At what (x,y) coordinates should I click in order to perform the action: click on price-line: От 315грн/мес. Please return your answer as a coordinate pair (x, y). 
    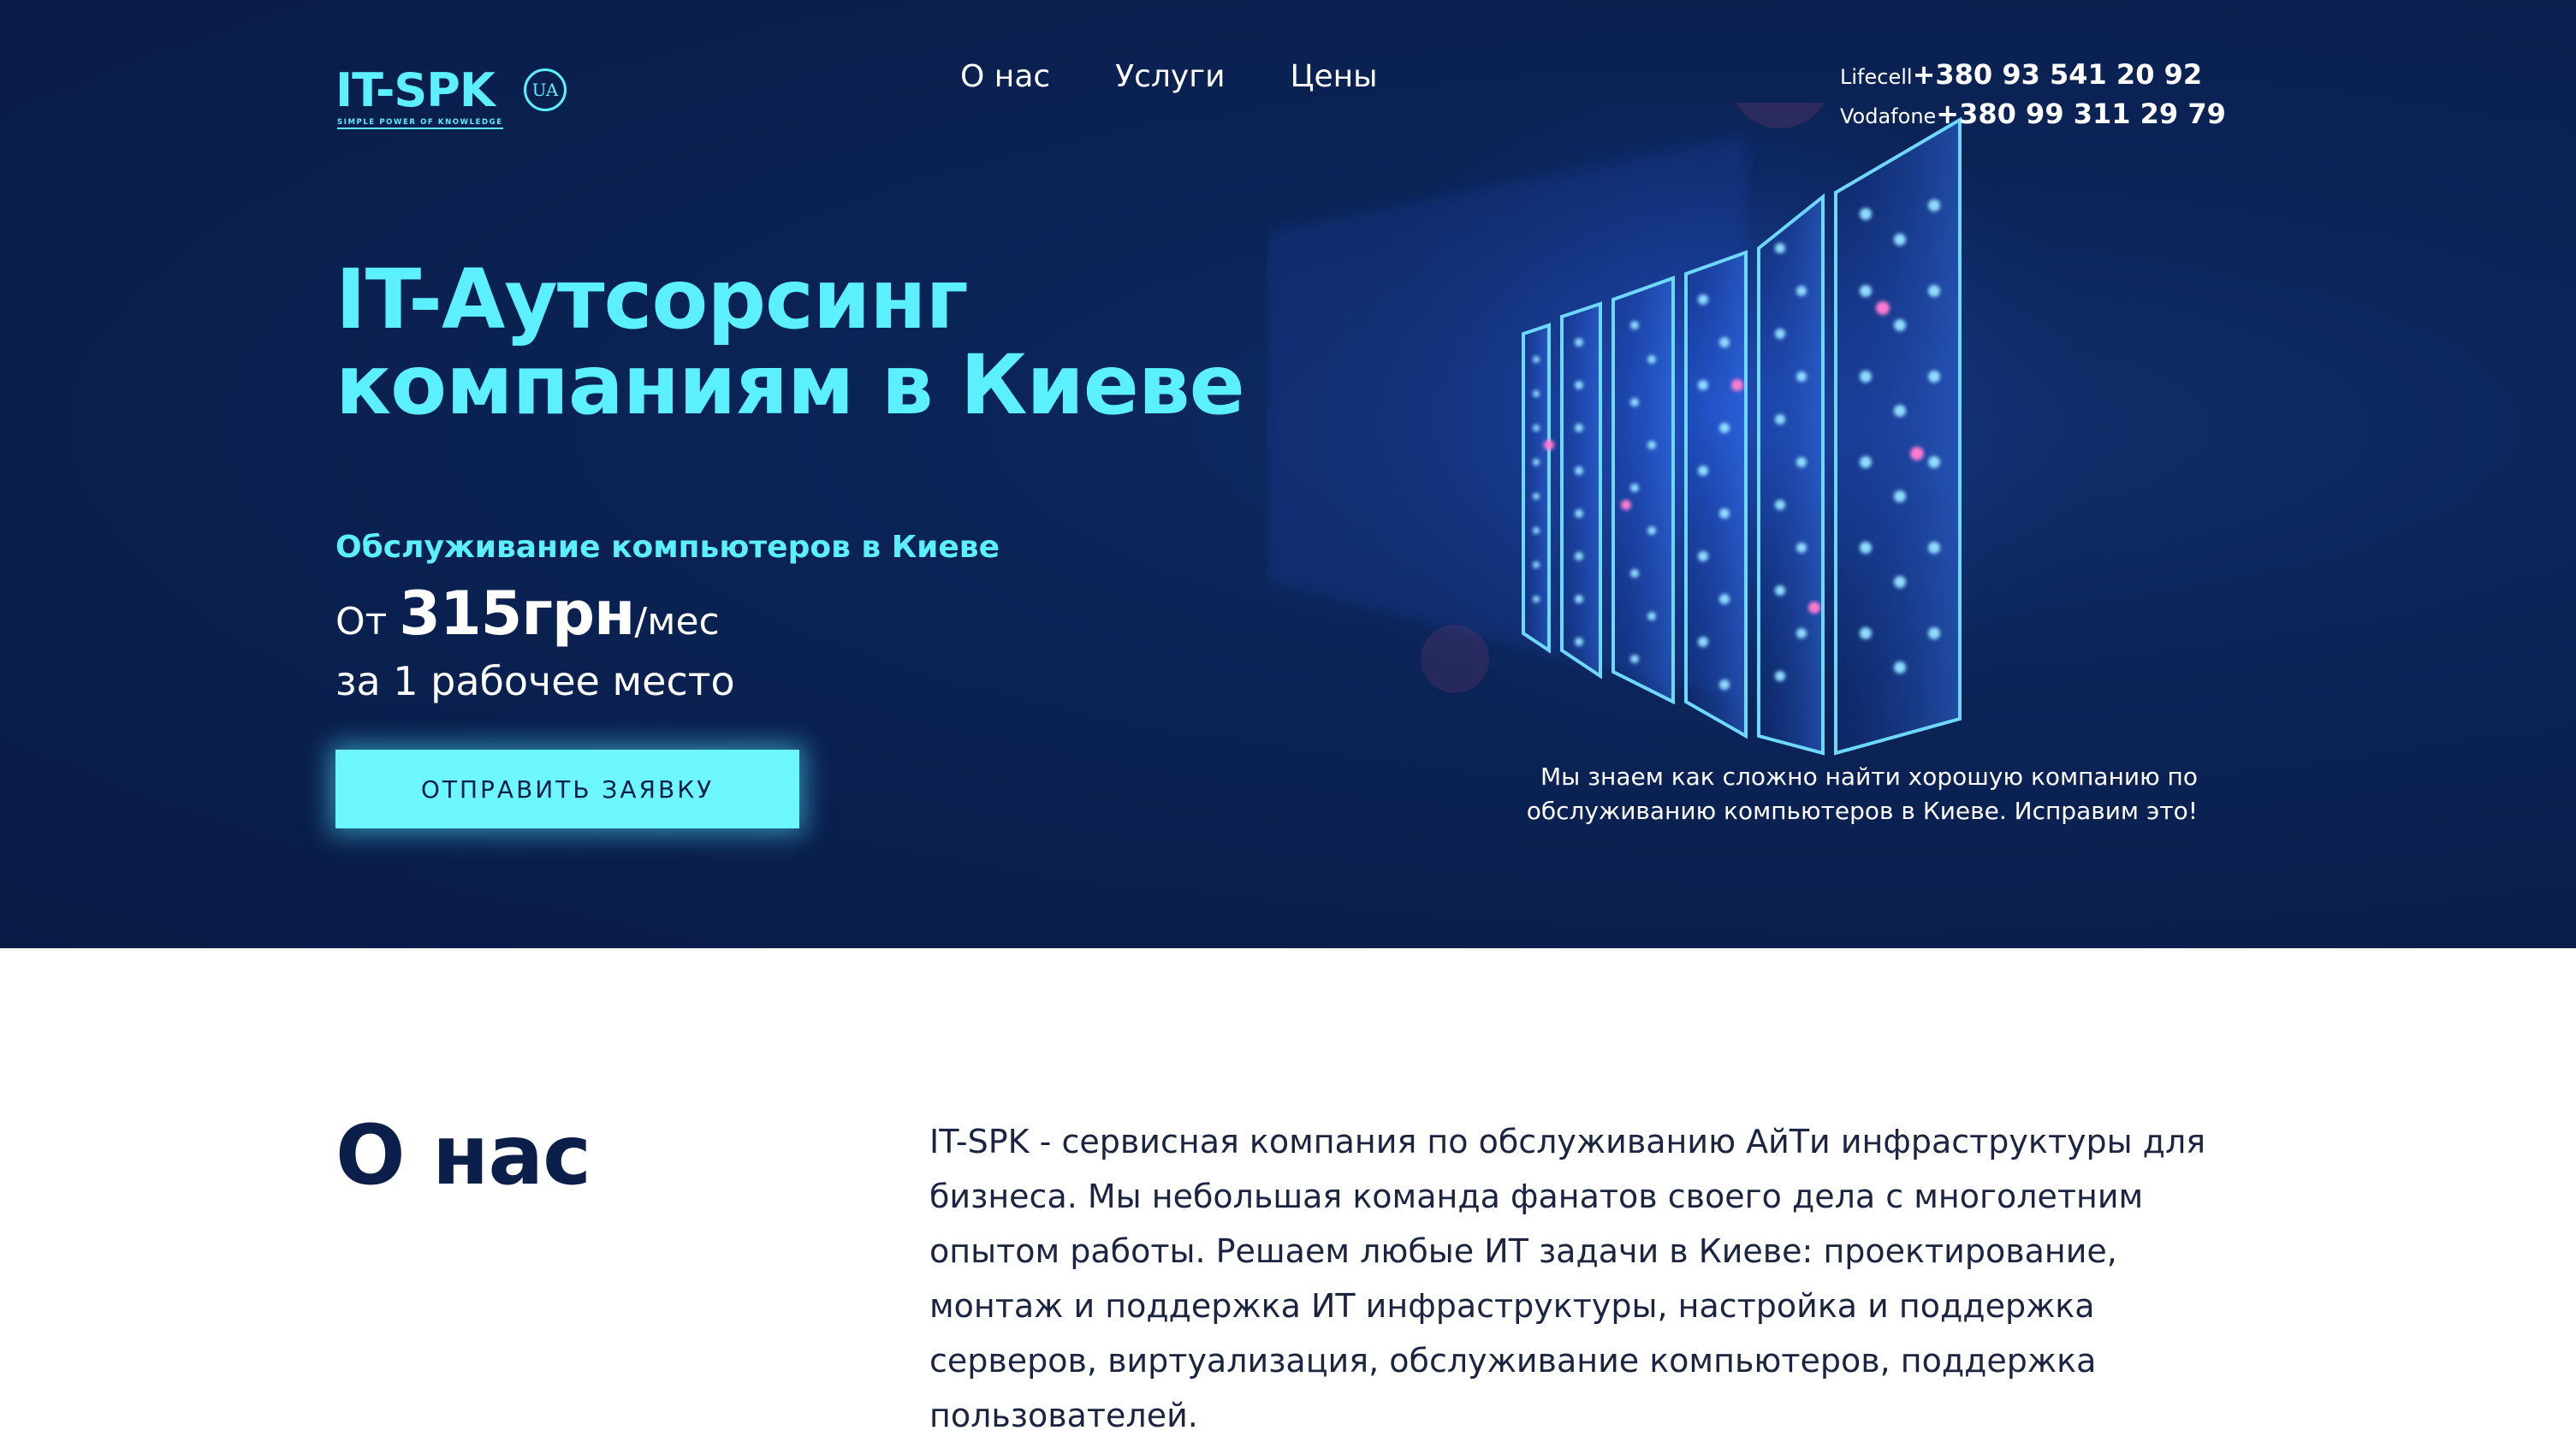
    Looking at the image, I should click on (527, 614).